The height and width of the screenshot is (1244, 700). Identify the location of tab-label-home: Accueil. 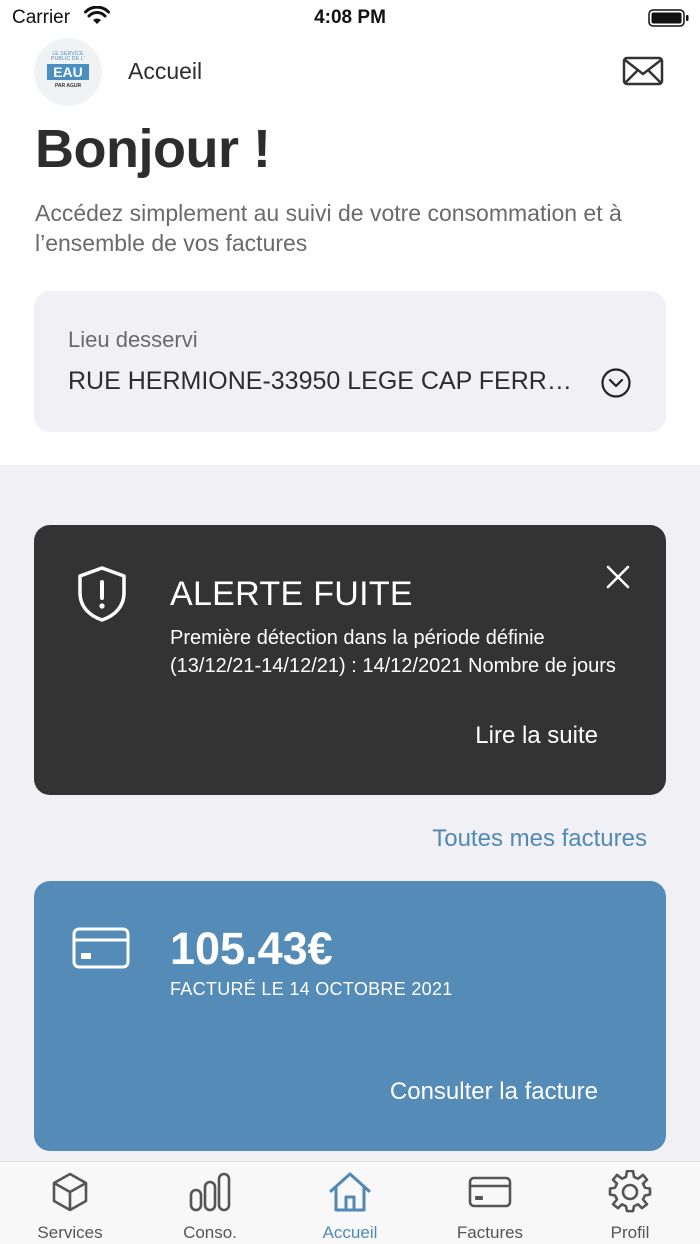
(350, 1232).